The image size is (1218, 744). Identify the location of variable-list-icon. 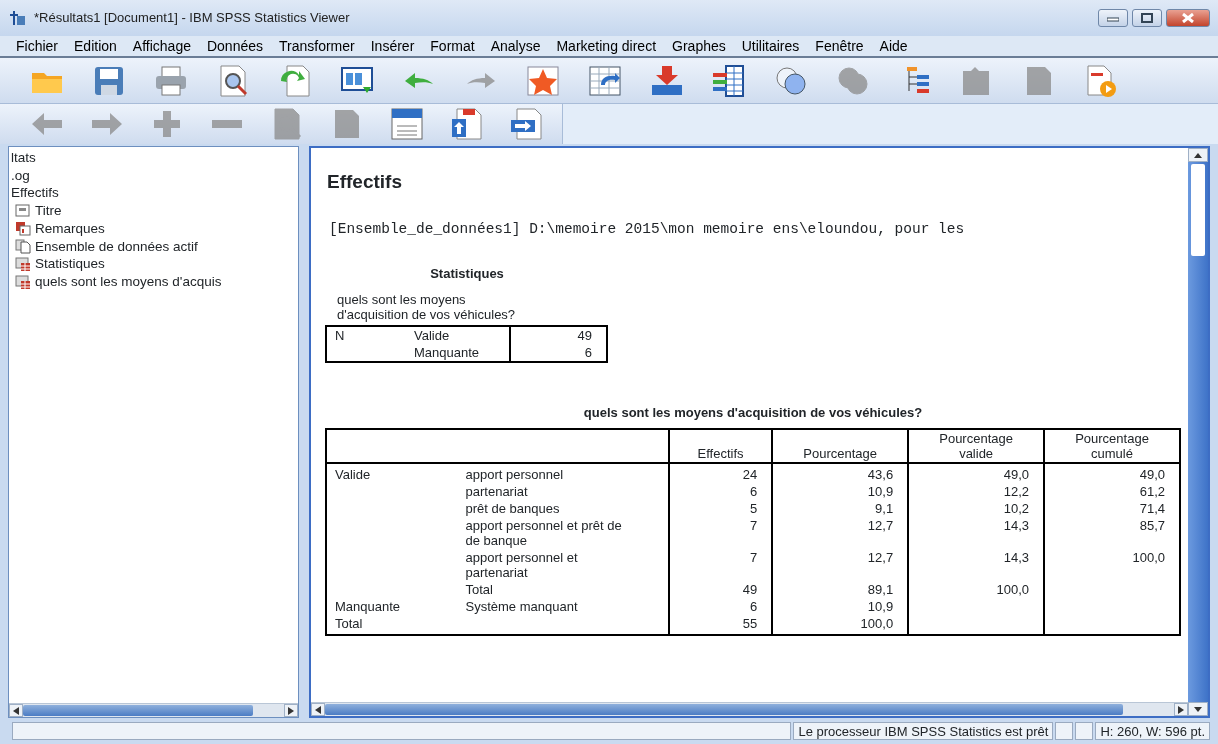
(729, 80).